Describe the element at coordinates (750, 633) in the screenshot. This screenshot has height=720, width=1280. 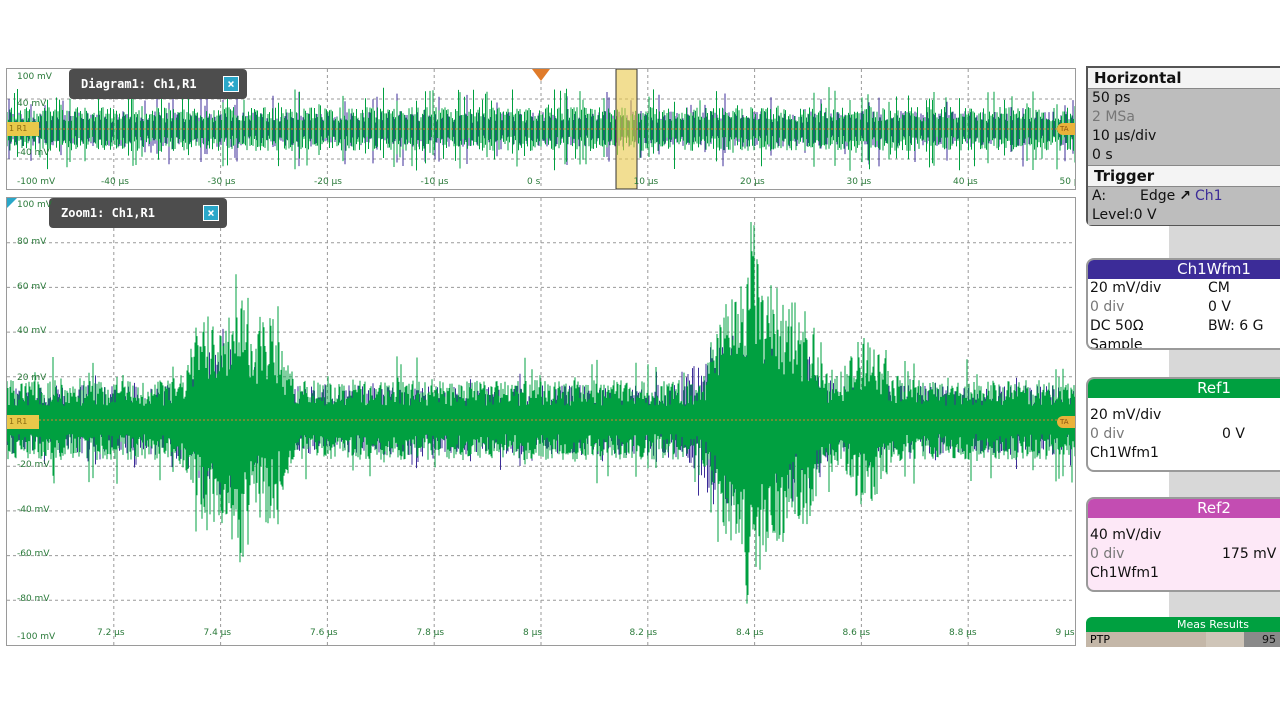
I see `zoom1-xlabel: 8.4 µs` at that location.